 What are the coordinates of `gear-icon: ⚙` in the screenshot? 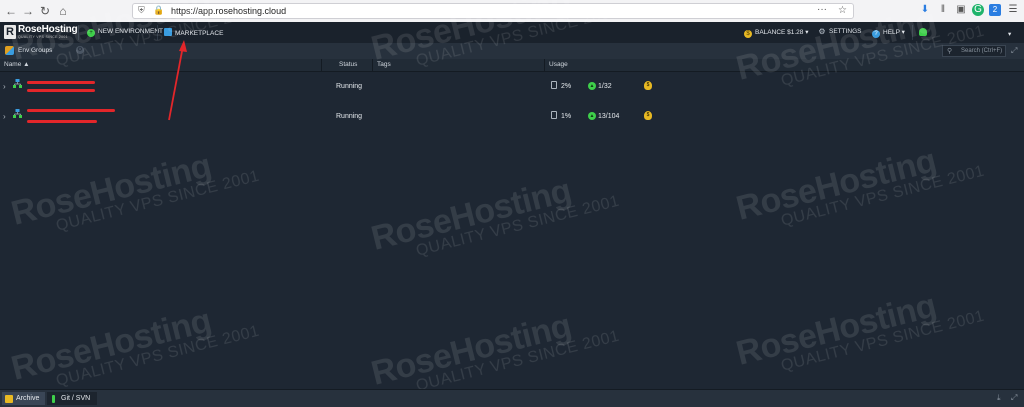 It's located at (822, 31).